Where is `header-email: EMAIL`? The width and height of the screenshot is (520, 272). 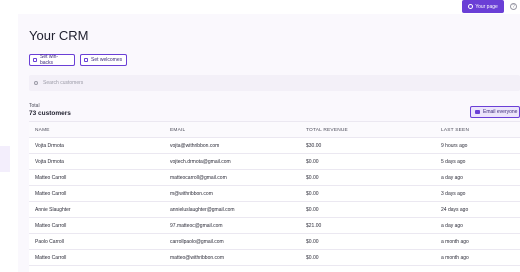
header-email: EMAIL is located at coordinates (177, 130).